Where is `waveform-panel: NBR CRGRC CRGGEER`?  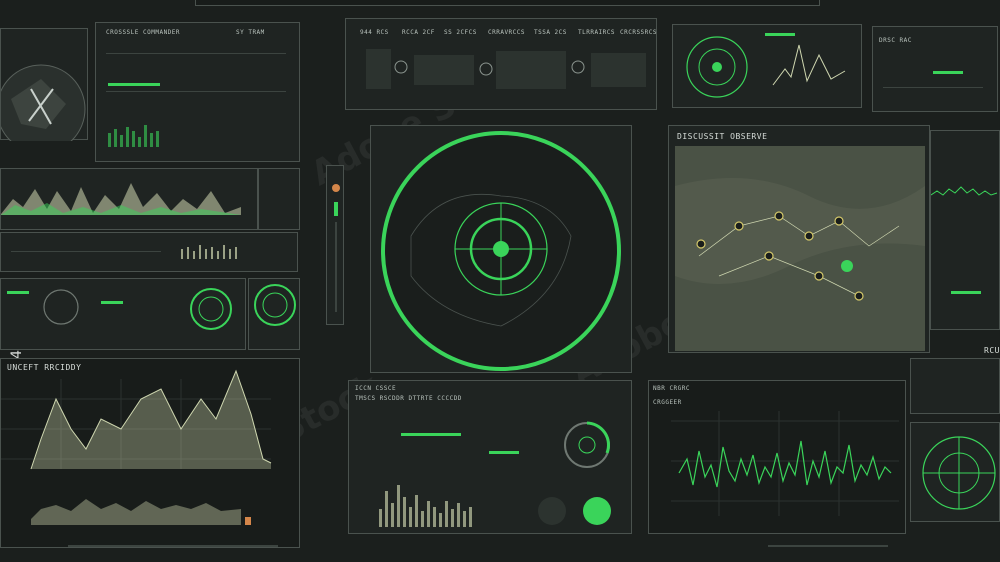 waveform-panel: NBR CRGRC CRGGEER is located at coordinates (777, 457).